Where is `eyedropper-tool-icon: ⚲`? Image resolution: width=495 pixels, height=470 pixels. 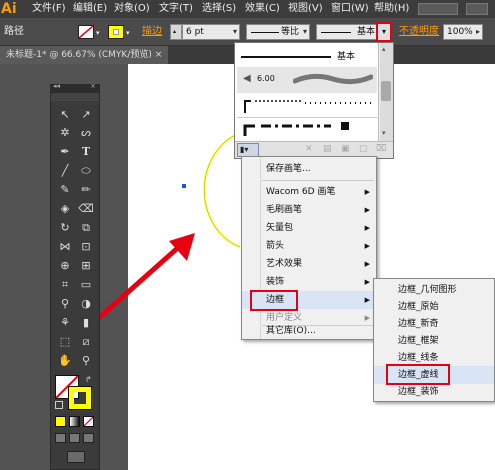 eyedropper-tool-icon: ⚲ is located at coordinates (65, 304).